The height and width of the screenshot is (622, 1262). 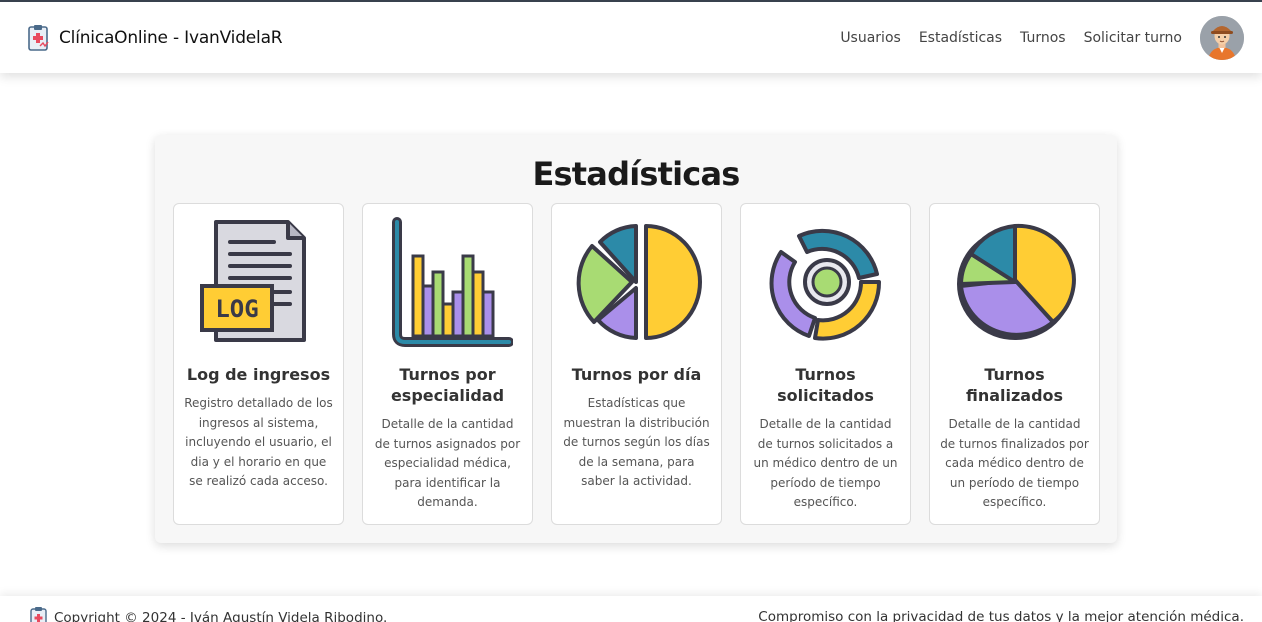 I want to click on bar-chart-icon, so click(x=452, y=282).